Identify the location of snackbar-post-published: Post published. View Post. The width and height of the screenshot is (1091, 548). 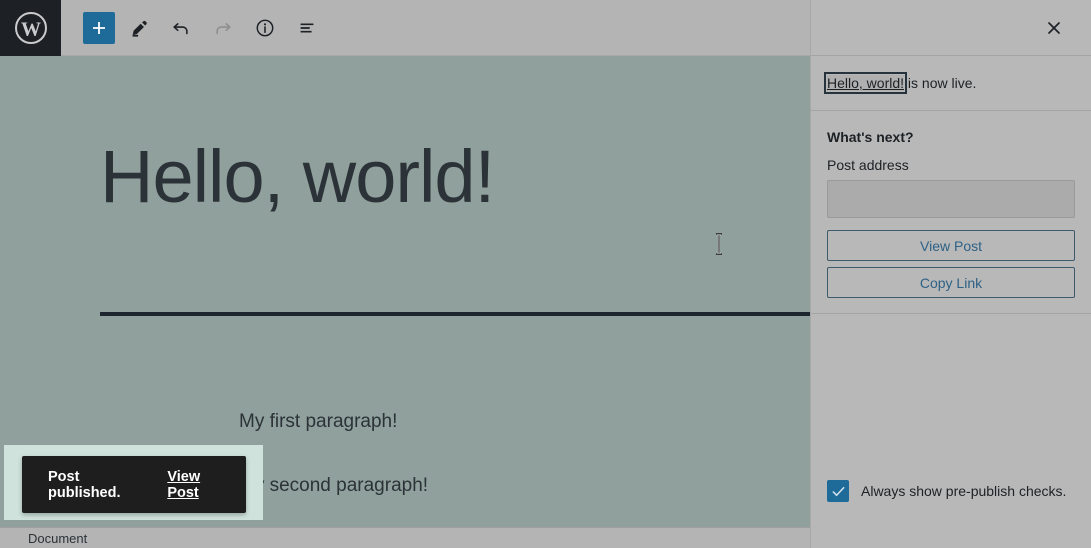
(134, 484).